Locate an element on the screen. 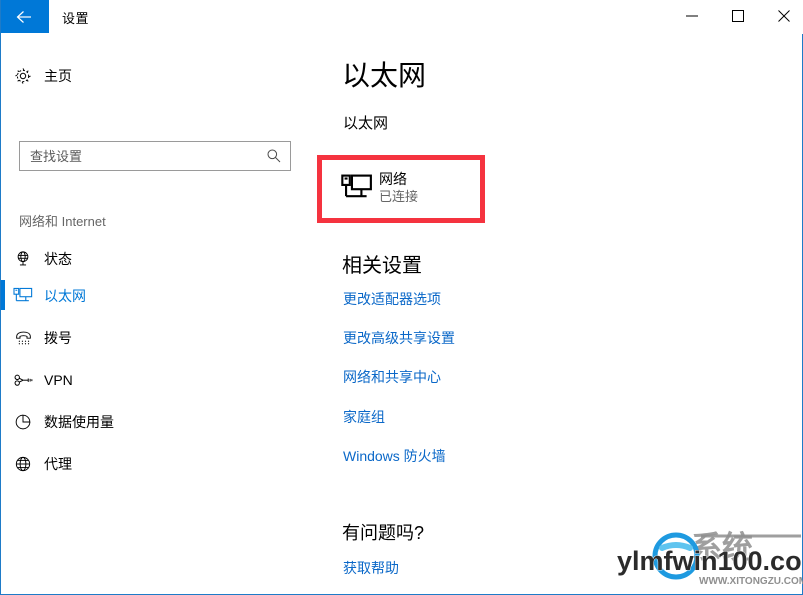 The width and height of the screenshot is (803, 595). minimize-button is located at coordinates (692, 16).